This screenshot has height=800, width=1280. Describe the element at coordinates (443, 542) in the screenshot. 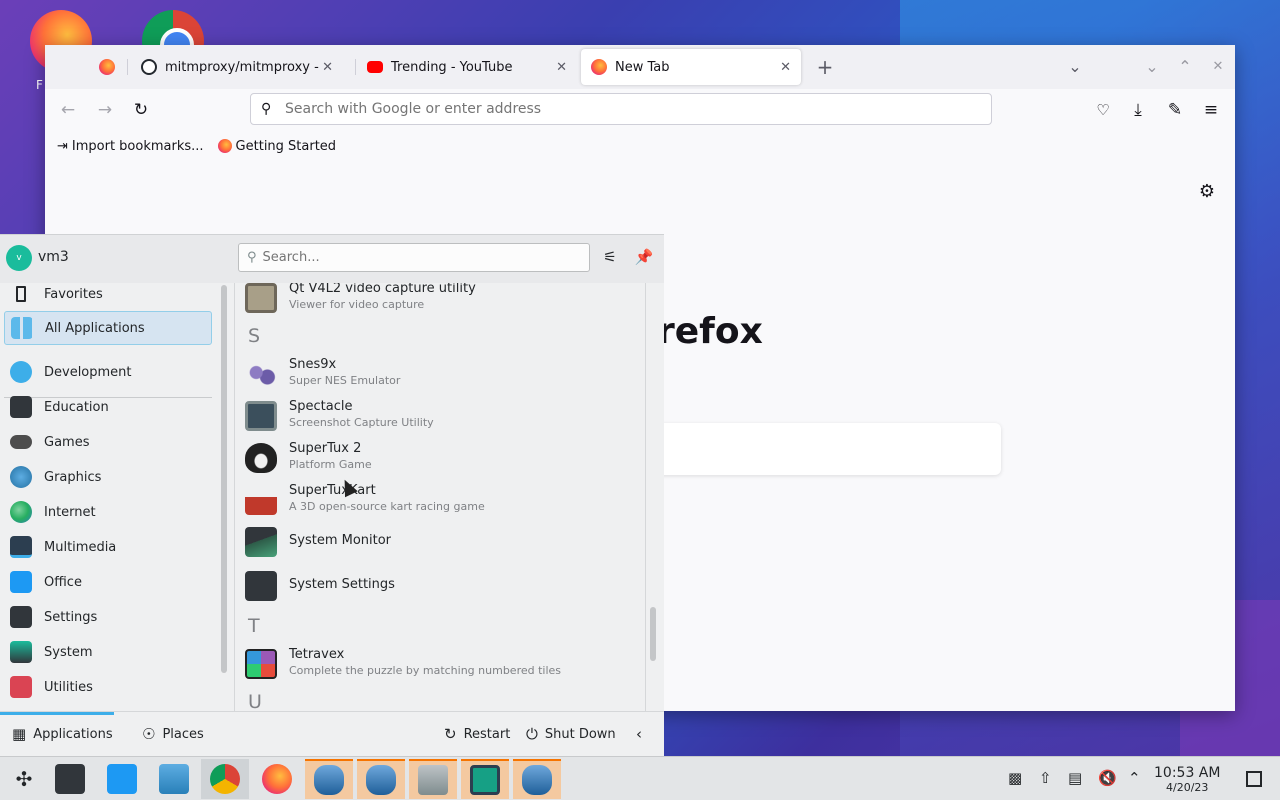

I see `app-system-monitor: System Monitor` at that location.